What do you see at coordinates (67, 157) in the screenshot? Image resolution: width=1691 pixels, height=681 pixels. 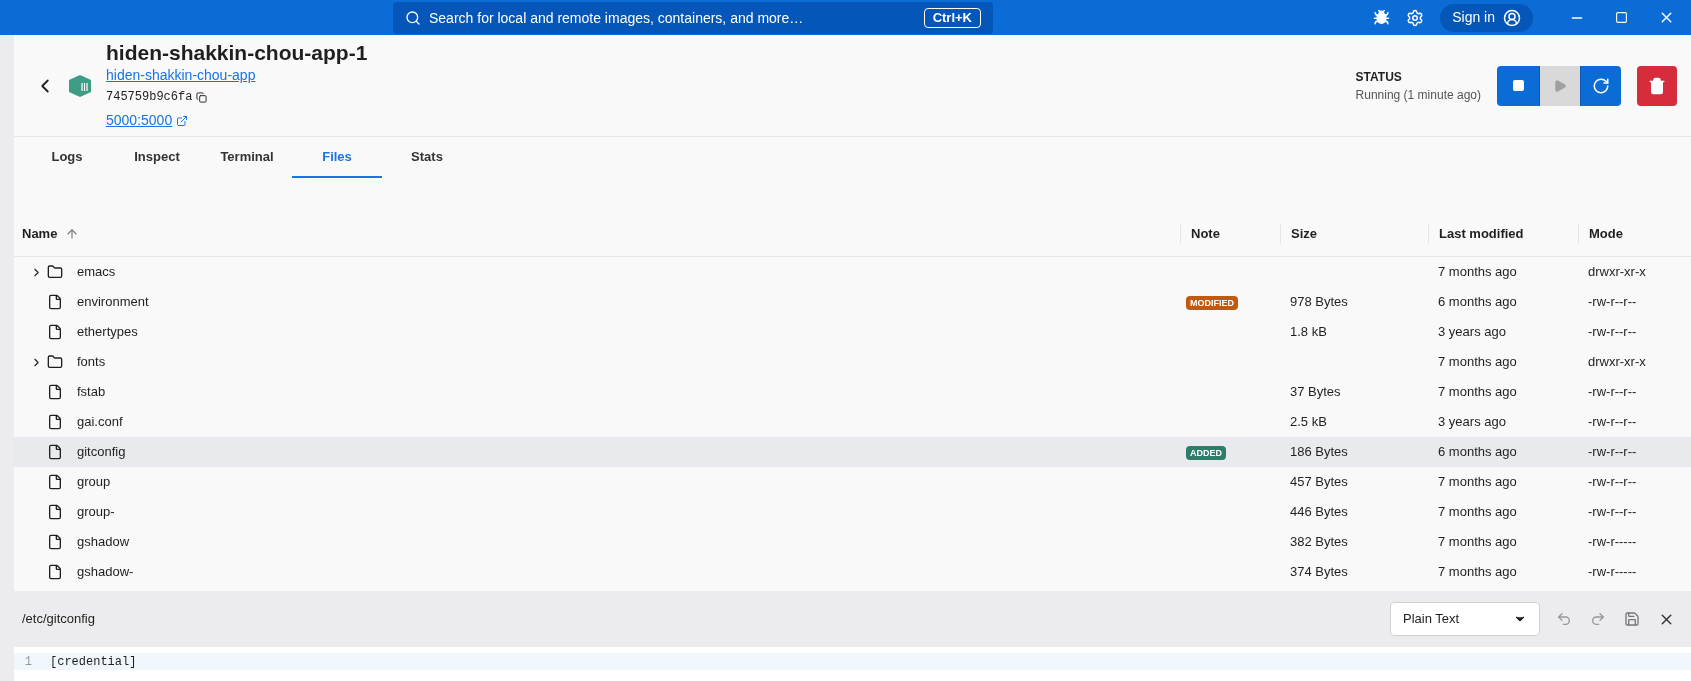 I see `tab: Logs` at bounding box center [67, 157].